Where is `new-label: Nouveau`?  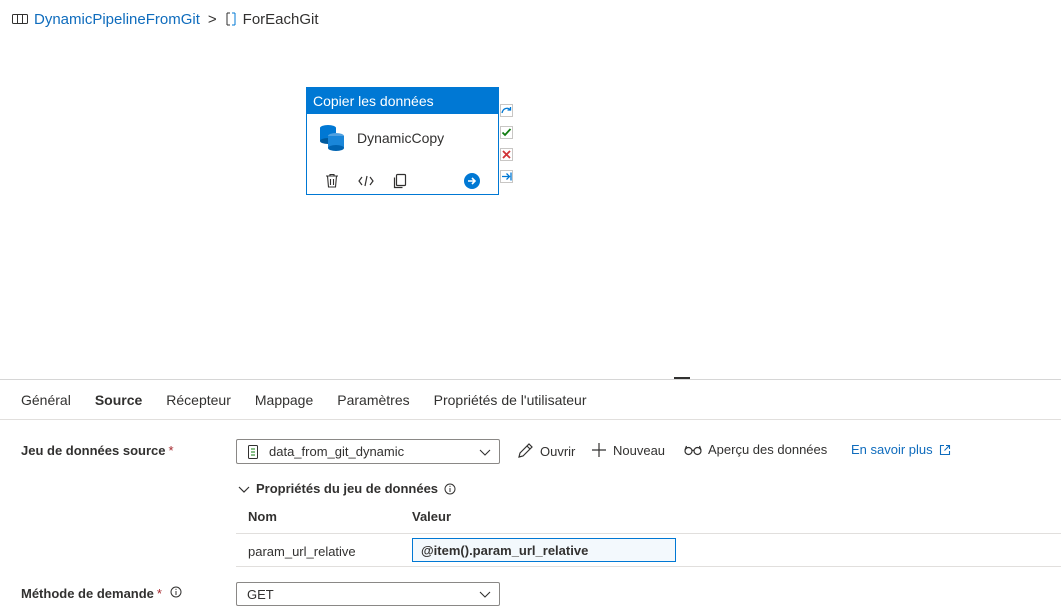
new-label: Nouveau is located at coordinates (639, 450).